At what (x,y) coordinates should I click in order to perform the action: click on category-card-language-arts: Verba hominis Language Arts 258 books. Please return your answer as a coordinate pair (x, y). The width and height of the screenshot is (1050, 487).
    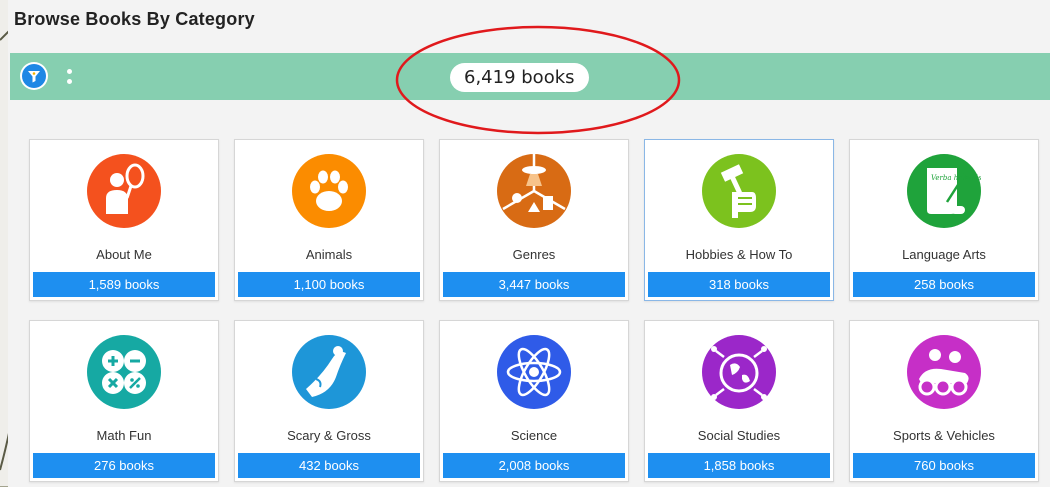
    Looking at the image, I should click on (944, 220).